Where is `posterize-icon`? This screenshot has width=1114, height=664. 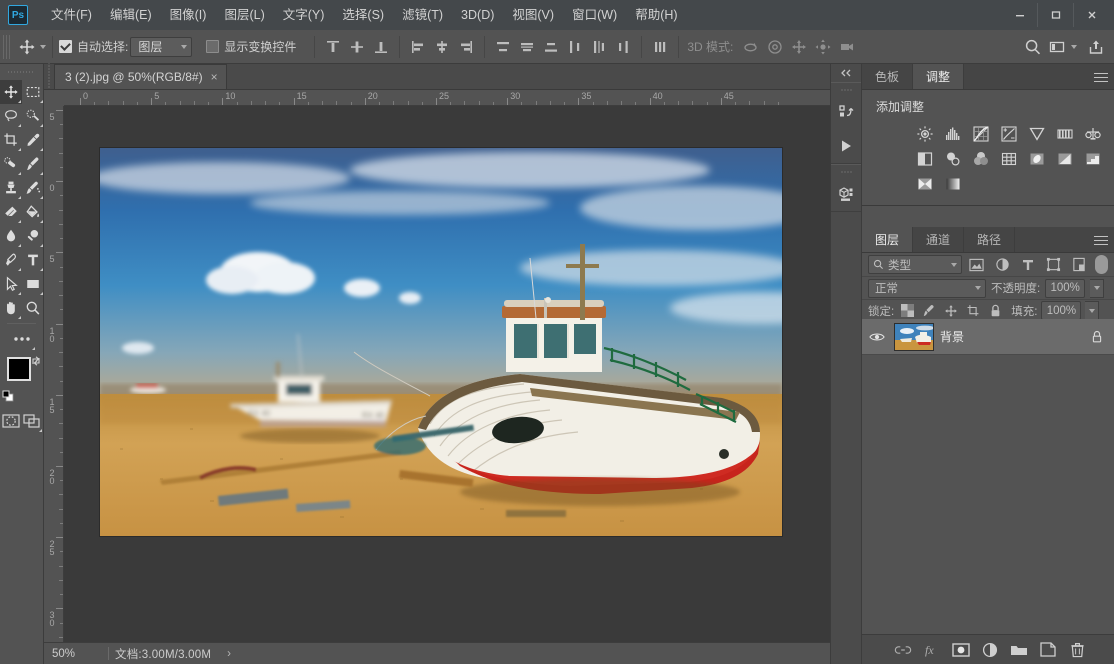 posterize-icon is located at coordinates (1065, 159).